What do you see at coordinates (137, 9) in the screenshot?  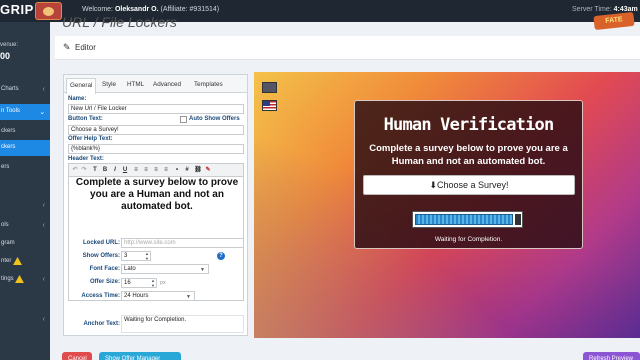 I see `user-name: Oleksandr O.` at bounding box center [137, 9].